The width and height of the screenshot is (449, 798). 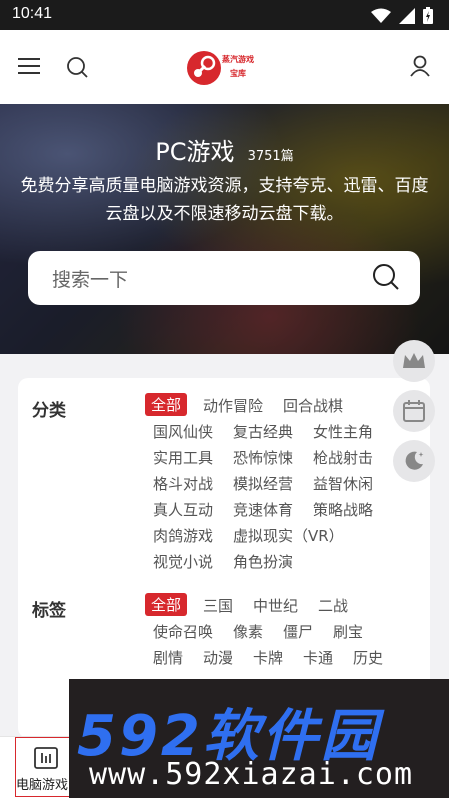 What do you see at coordinates (251, 774) in the screenshot?
I see `watermark-url: www.592xiazai.com` at bounding box center [251, 774].